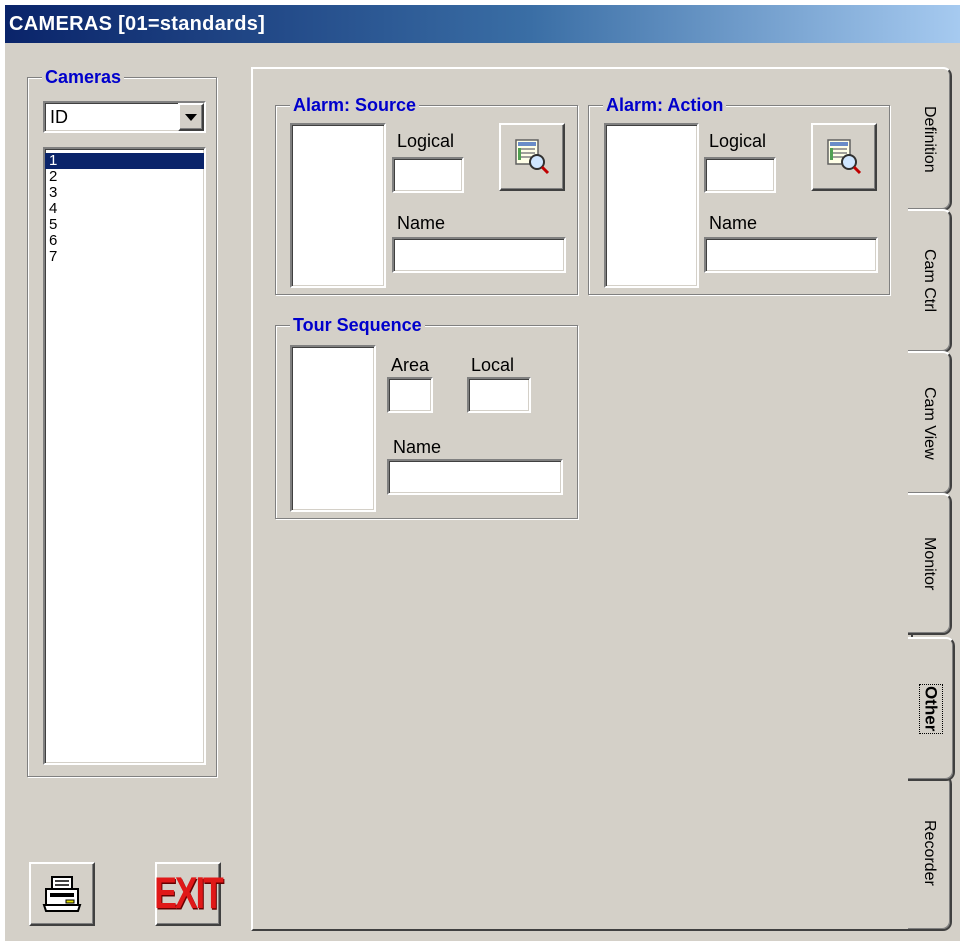 This screenshot has height=942, width=964. What do you see at coordinates (738, 141) in the screenshot?
I see `alarm-action-logical-label: Logical` at bounding box center [738, 141].